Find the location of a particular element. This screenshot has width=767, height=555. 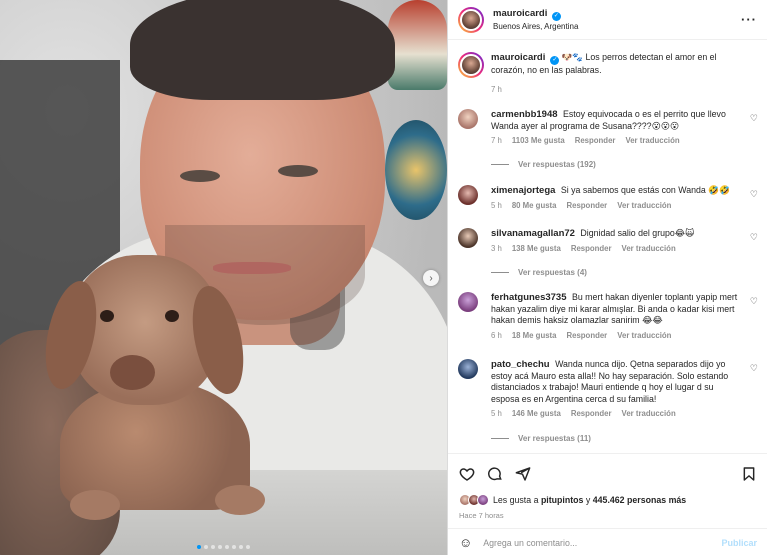

photo-vase-decorated is located at coordinates (416, 170).